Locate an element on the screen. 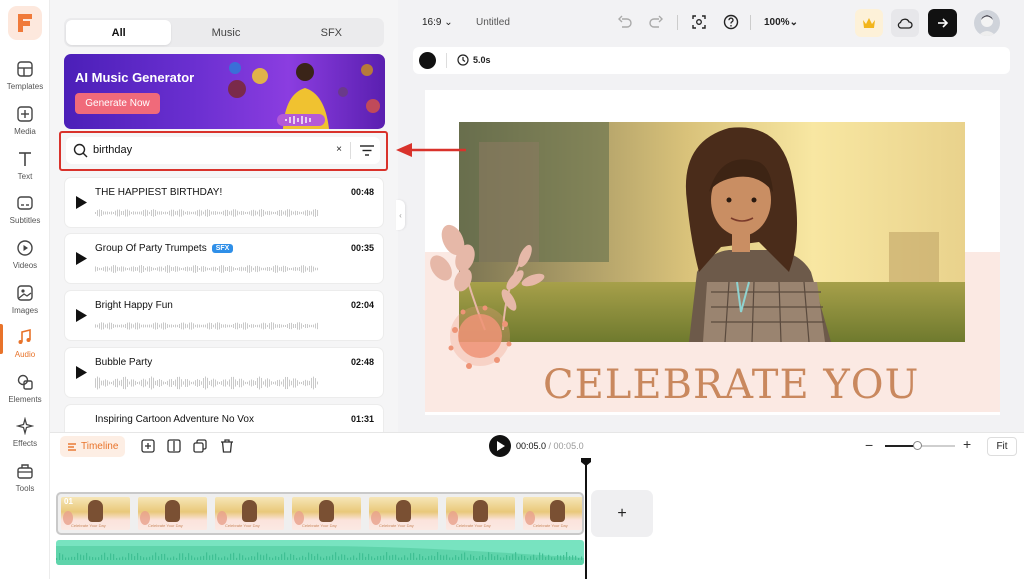 This screenshot has height=579, width=1024. help-icon is located at coordinates (731, 22).